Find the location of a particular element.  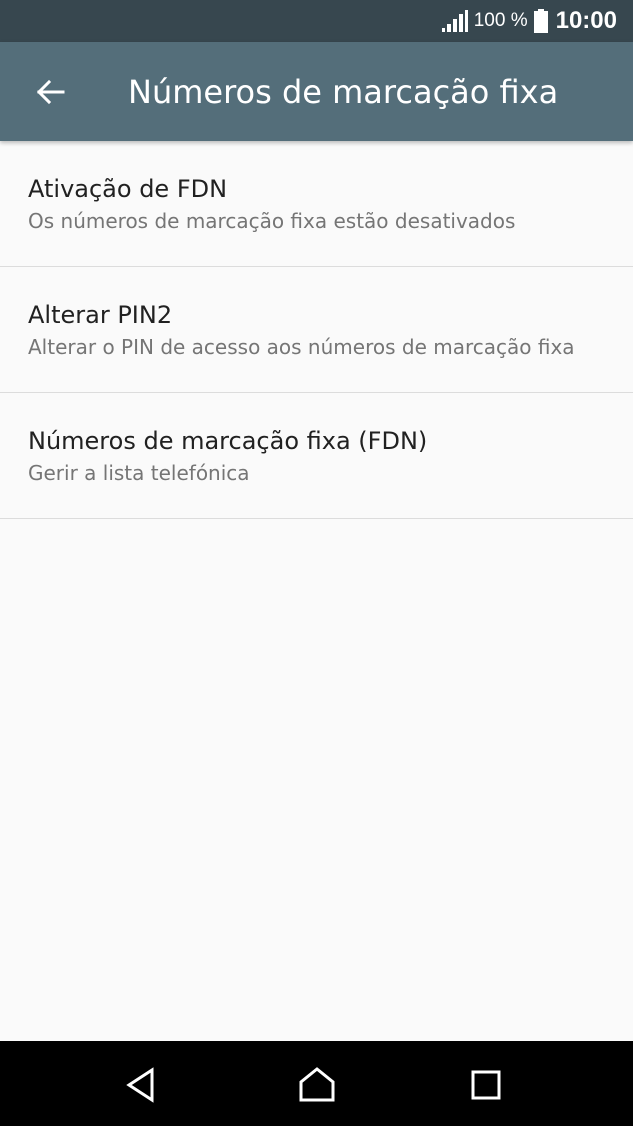

app-bar: Números de marcação fixa is located at coordinates (316, 91).